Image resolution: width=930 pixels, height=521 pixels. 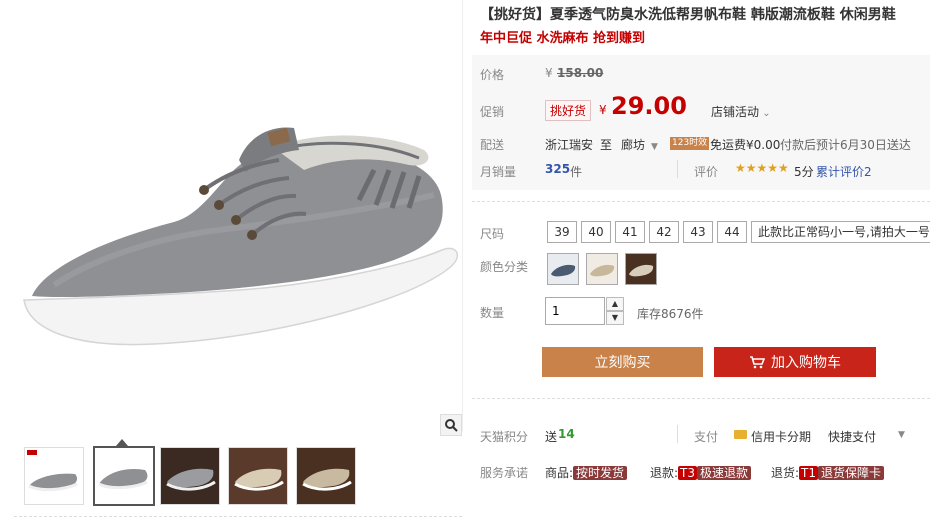 What do you see at coordinates (576, 172) in the screenshot?
I see `sales-unit: 件` at bounding box center [576, 172].